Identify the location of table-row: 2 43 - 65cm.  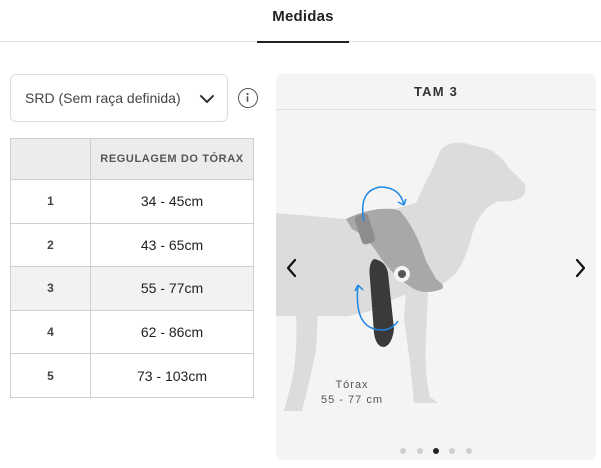
(132, 245).